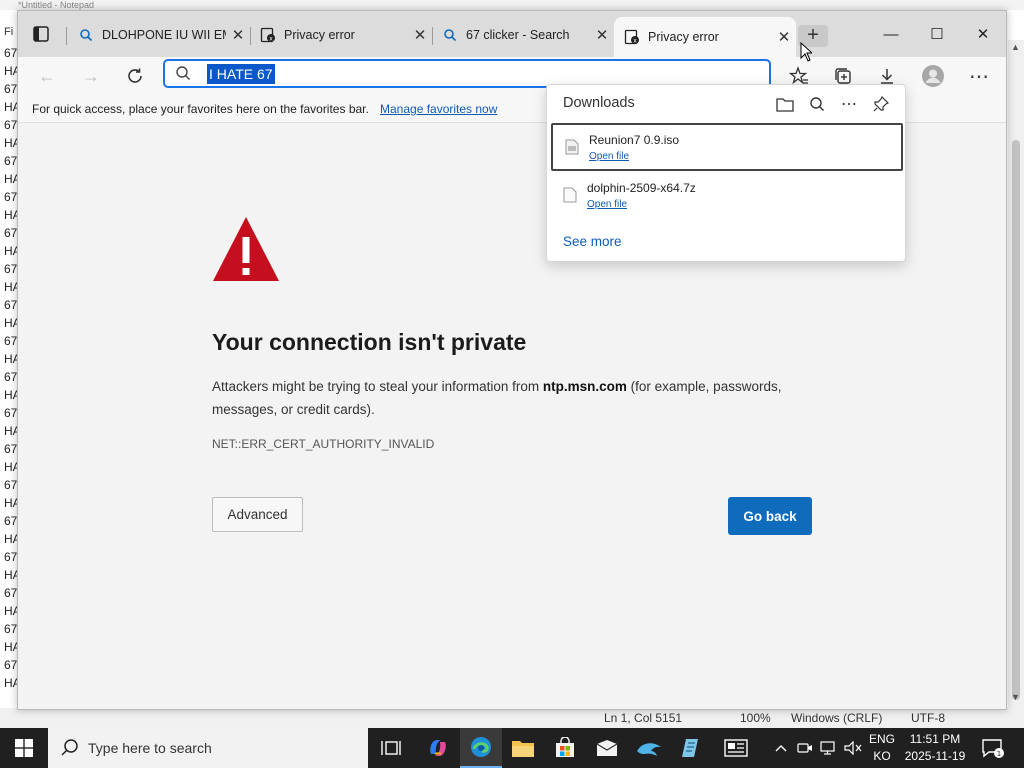  I want to click on iso-file-icon, so click(572, 149).